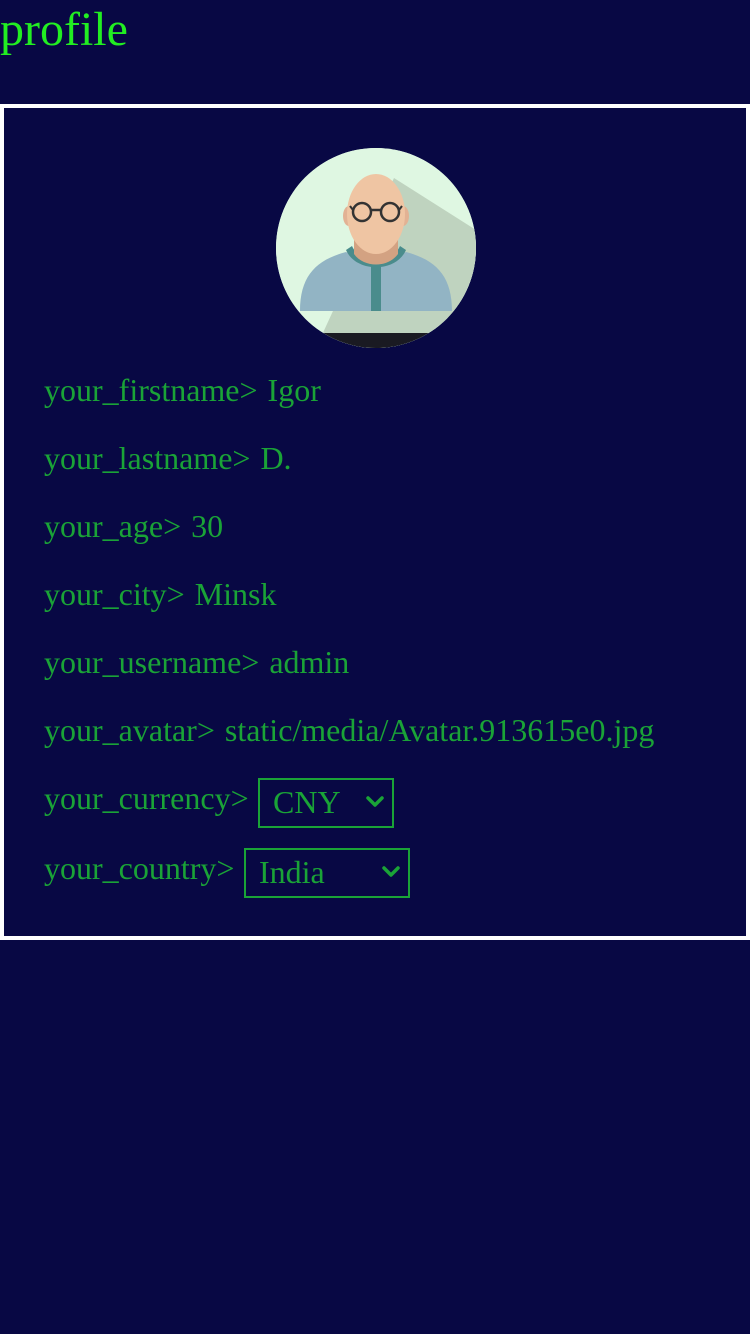  I want to click on page-title: profile, so click(64, 29).